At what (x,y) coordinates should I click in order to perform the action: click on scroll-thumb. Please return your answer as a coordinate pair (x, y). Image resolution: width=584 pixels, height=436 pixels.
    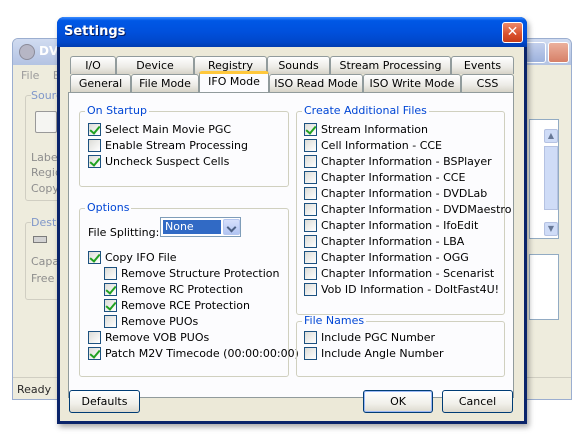
    Looking at the image, I should click on (551, 178).